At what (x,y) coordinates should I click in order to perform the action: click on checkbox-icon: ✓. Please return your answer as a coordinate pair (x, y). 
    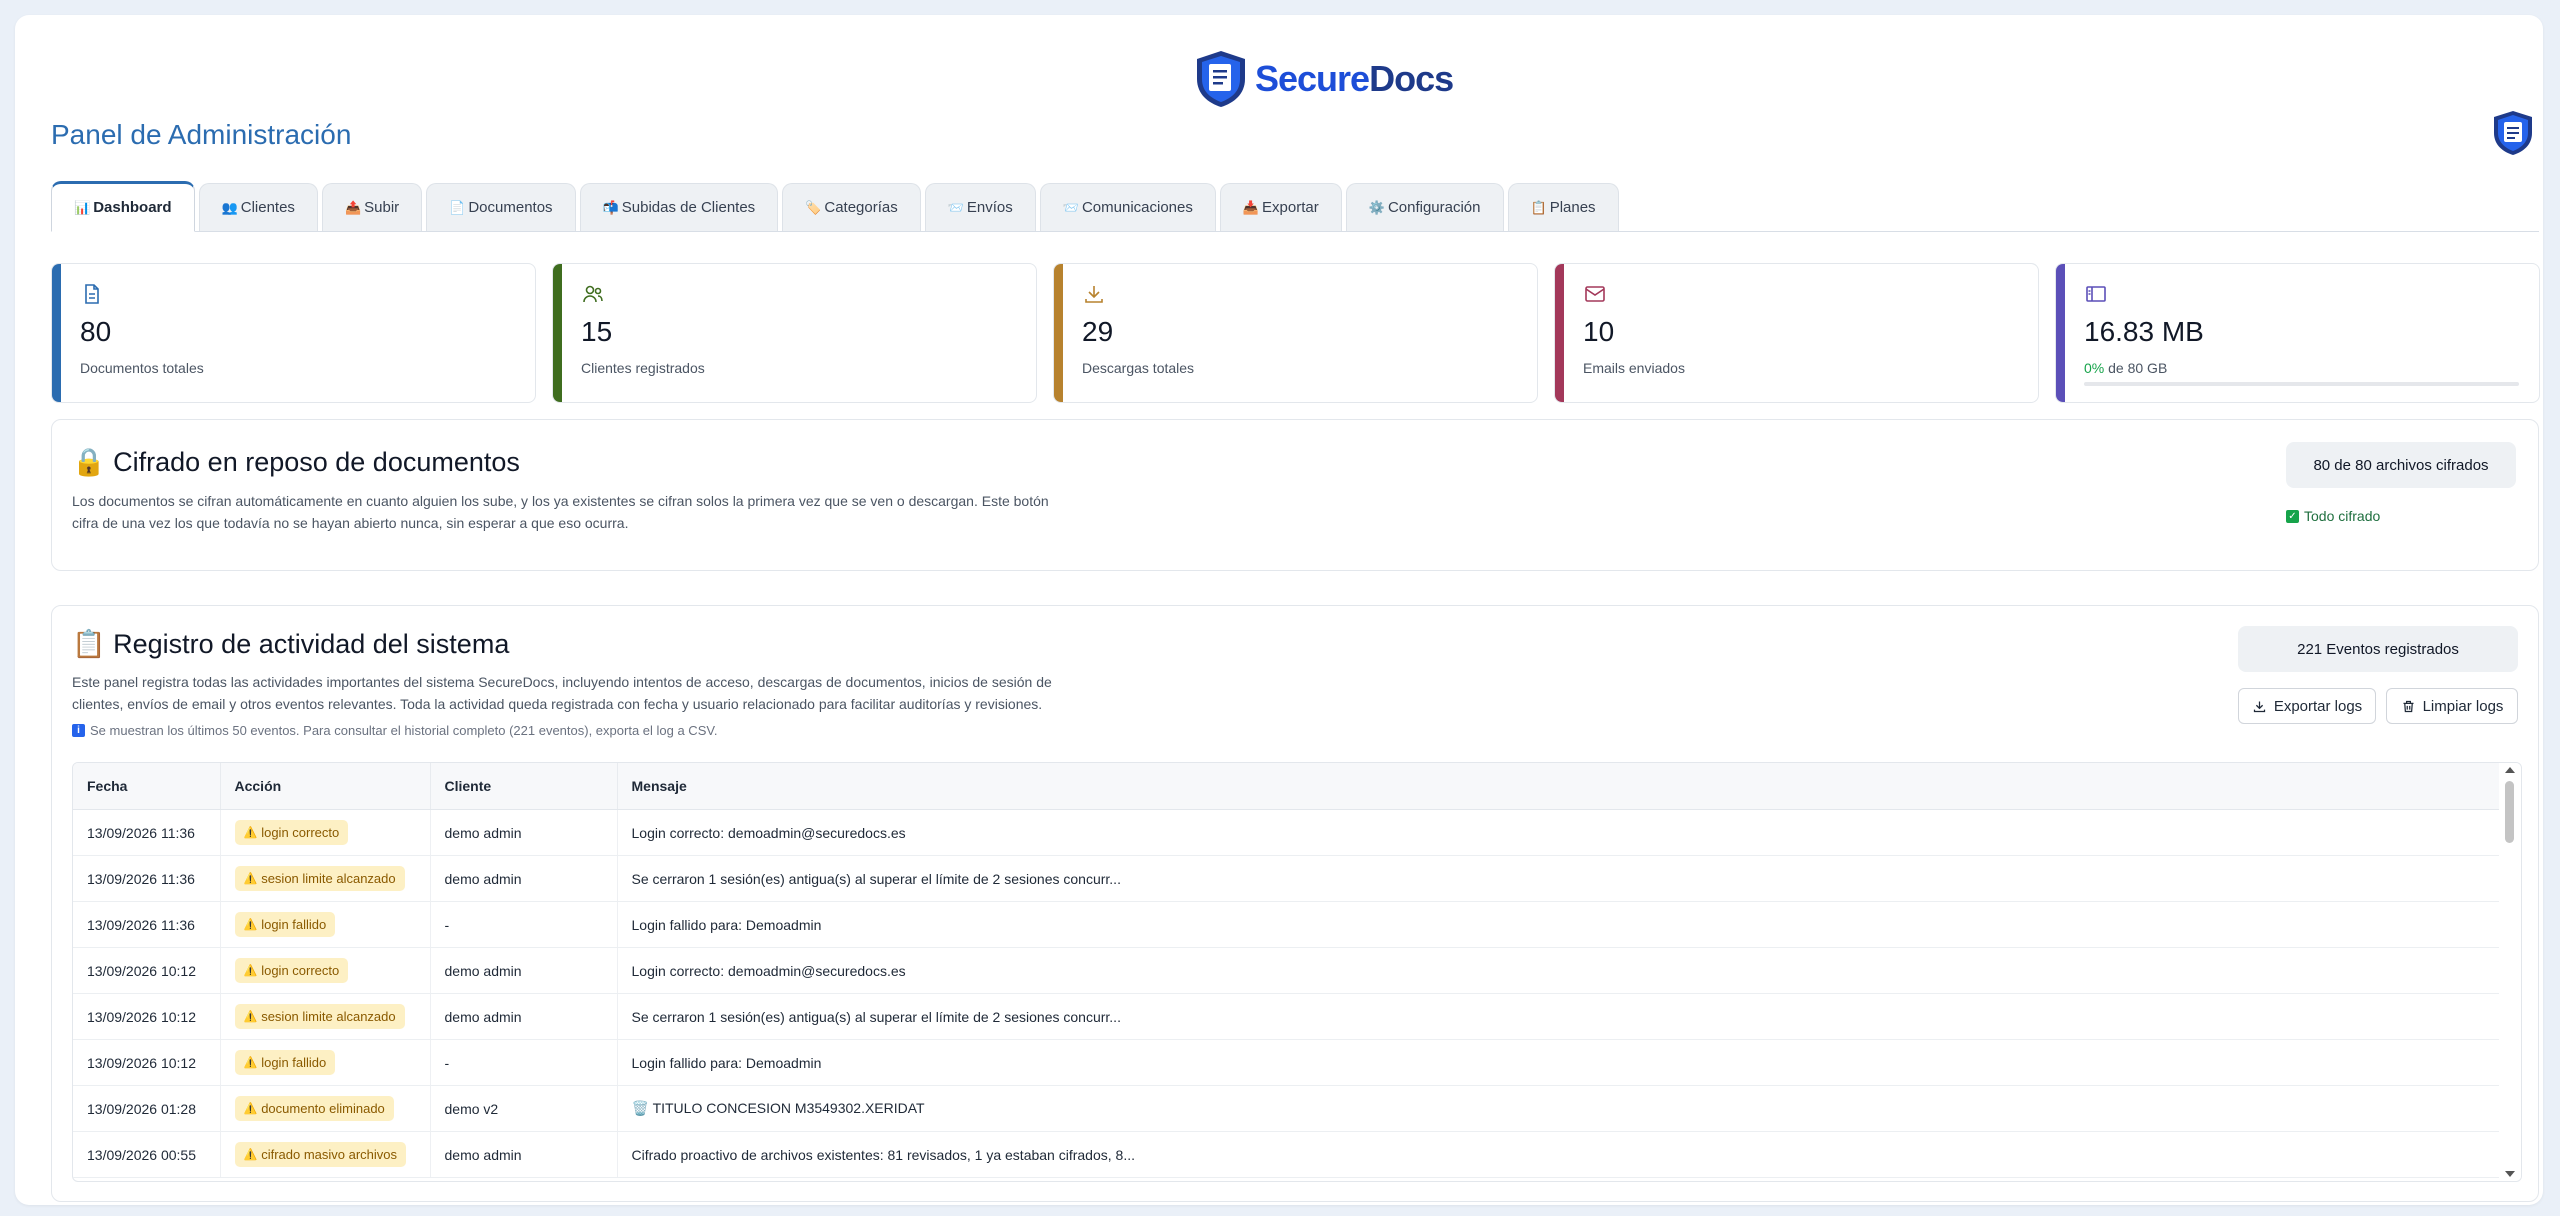
    Looking at the image, I should click on (2292, 516).